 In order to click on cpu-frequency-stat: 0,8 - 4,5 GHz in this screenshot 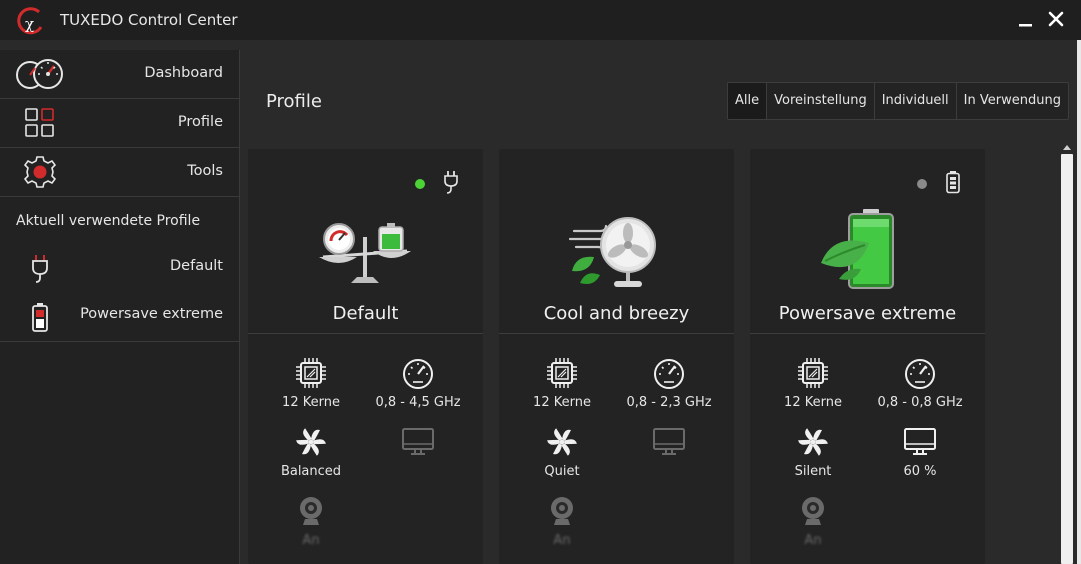, I will do `click(418, 383)`.